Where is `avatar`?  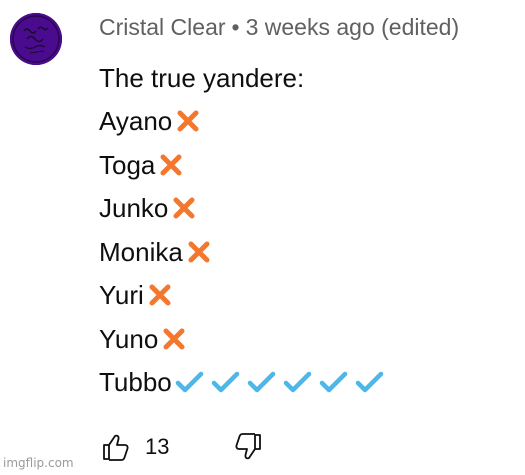 avatar is located at coordinates (36, 39).